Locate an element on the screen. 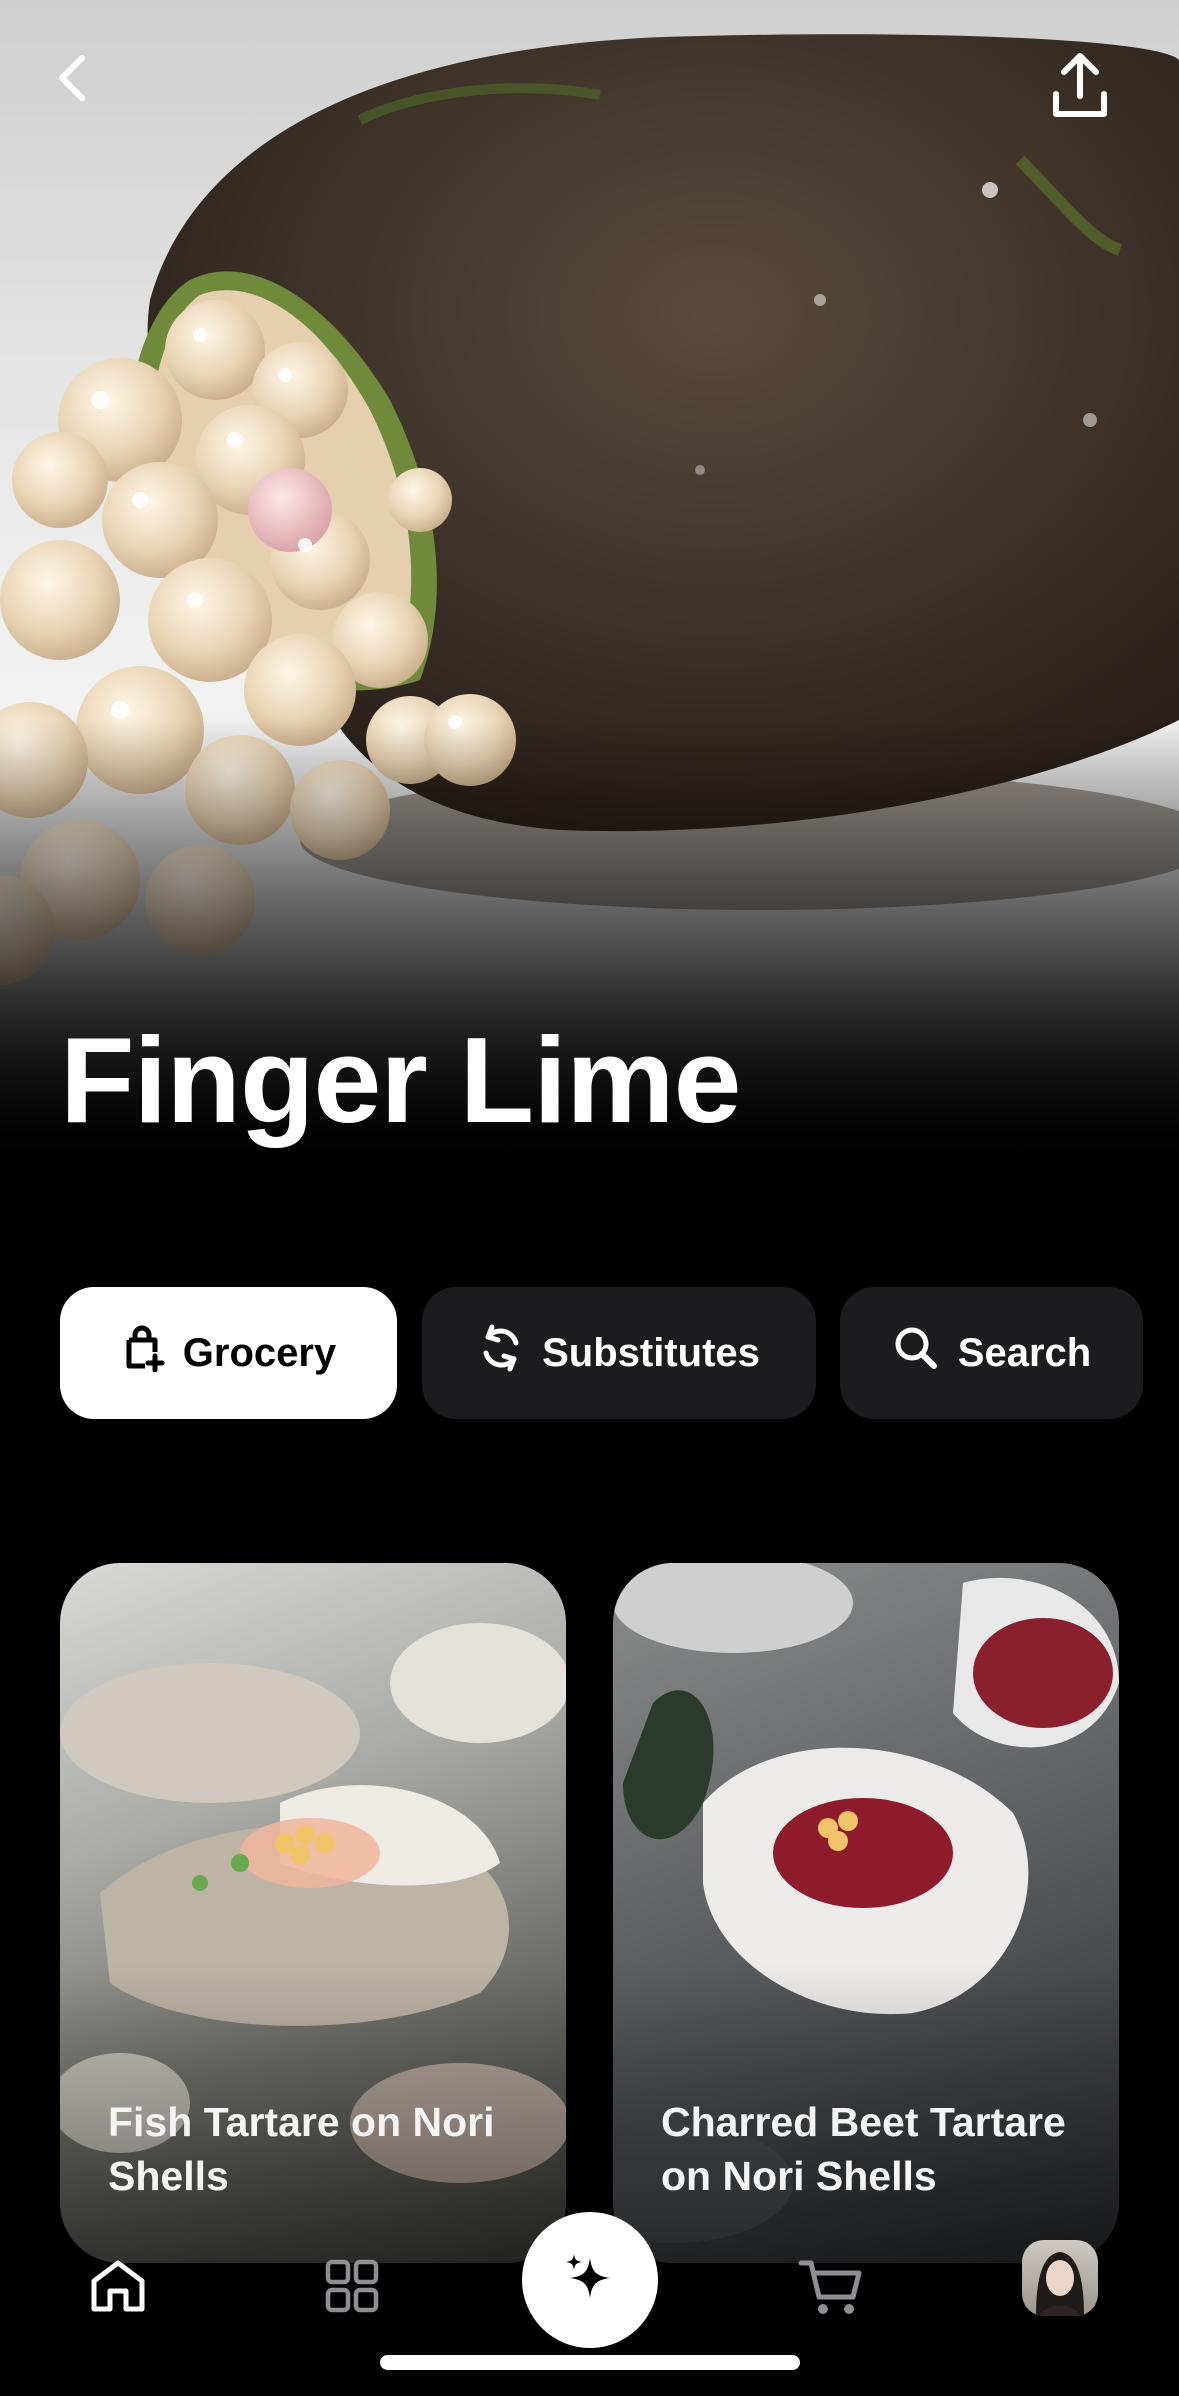 The width and height of the screenshot is (1179, 2396). nav-cart is located at coordinates (831, 2289).